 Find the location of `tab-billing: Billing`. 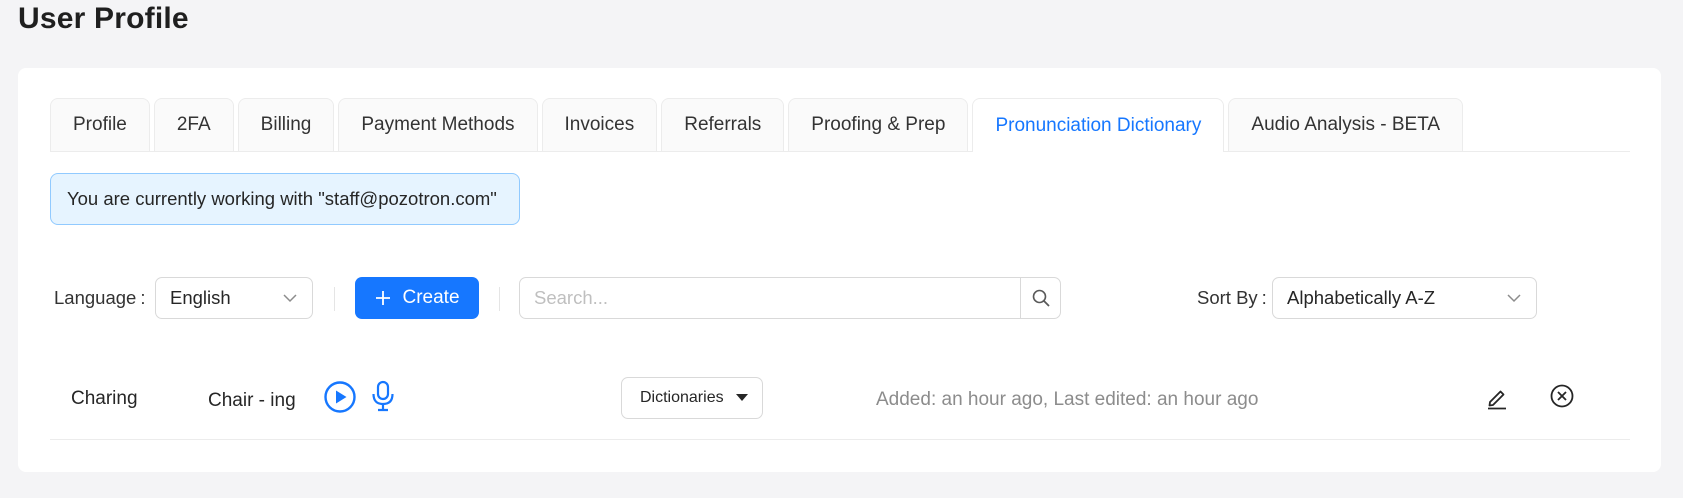

tab-billing: Billing is located at coordinates (286, 124).